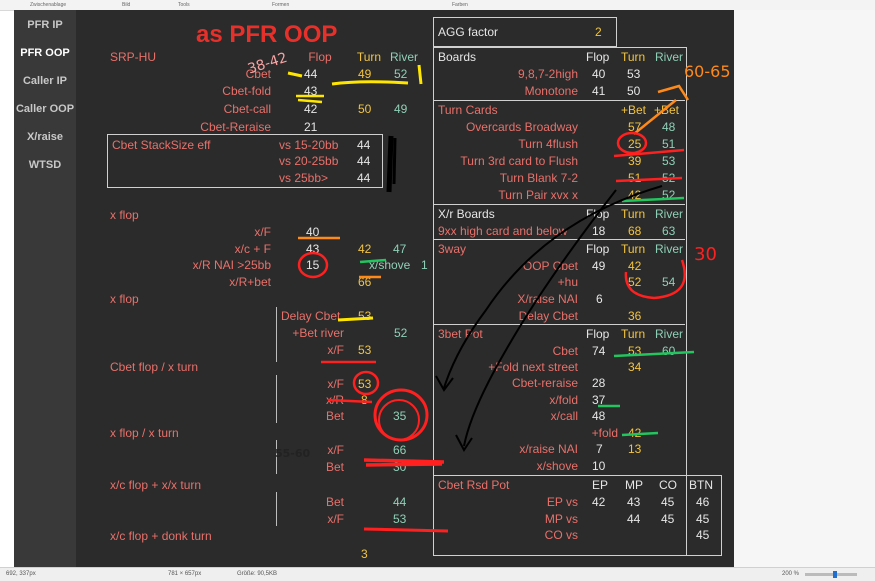 This screenshot has height=581, width=875. What do you see at coordinates (600, 485) in the screenshot?
I see `column-header: EP` at bounding box center [600, 485].